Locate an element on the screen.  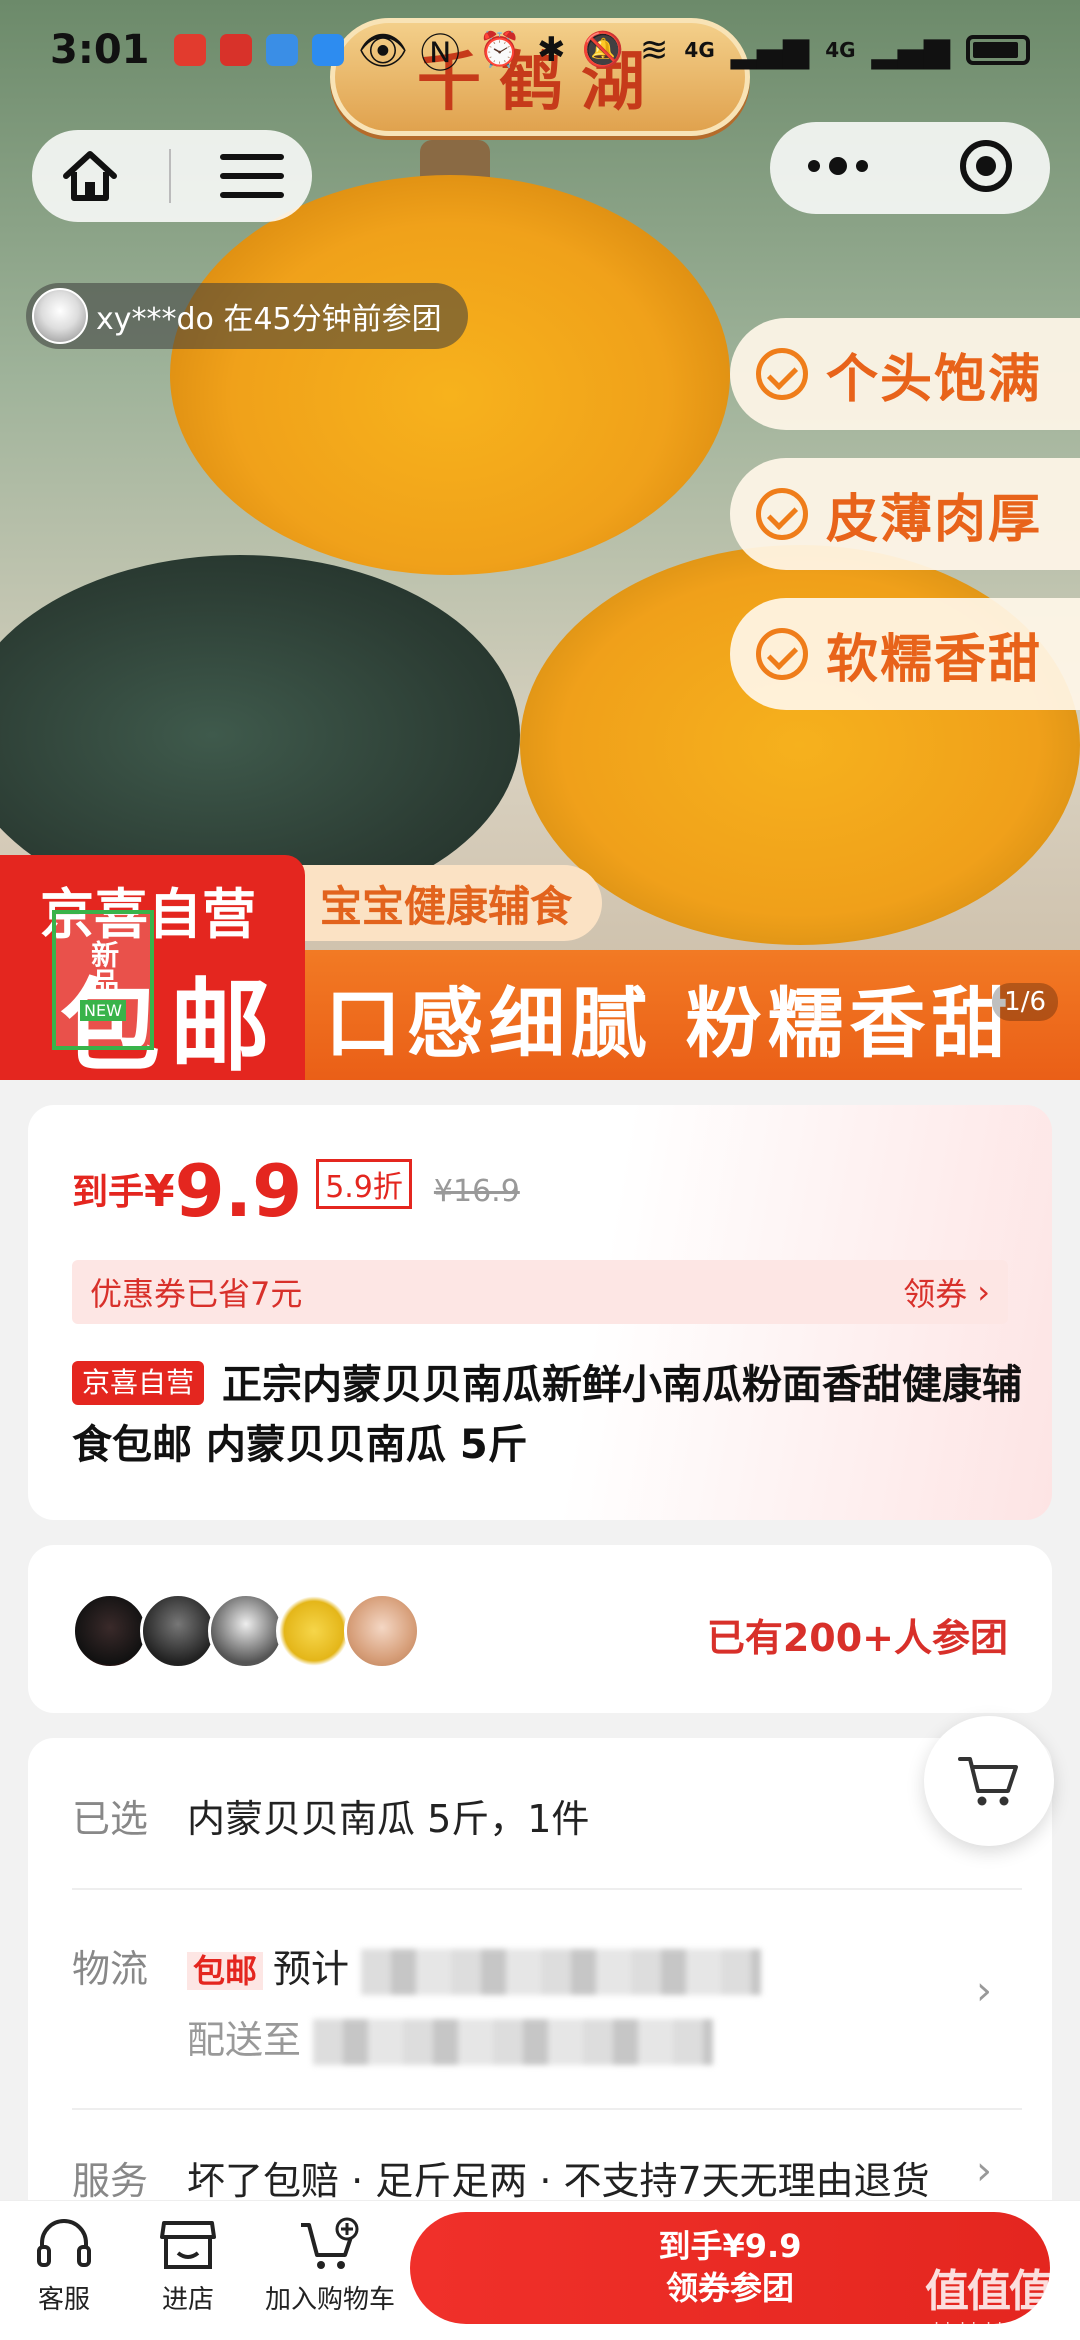
add-to-cart-label: 加入购物车 is located at coordinates (329, 2300).